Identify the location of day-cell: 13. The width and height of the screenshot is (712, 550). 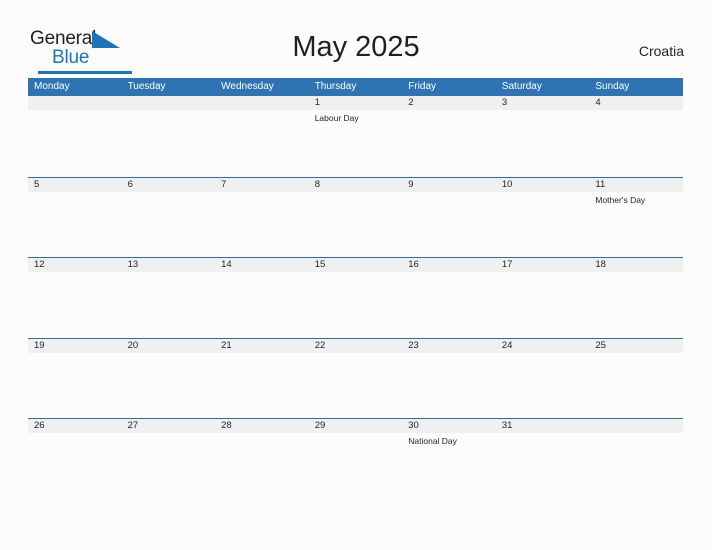
(169, 298).